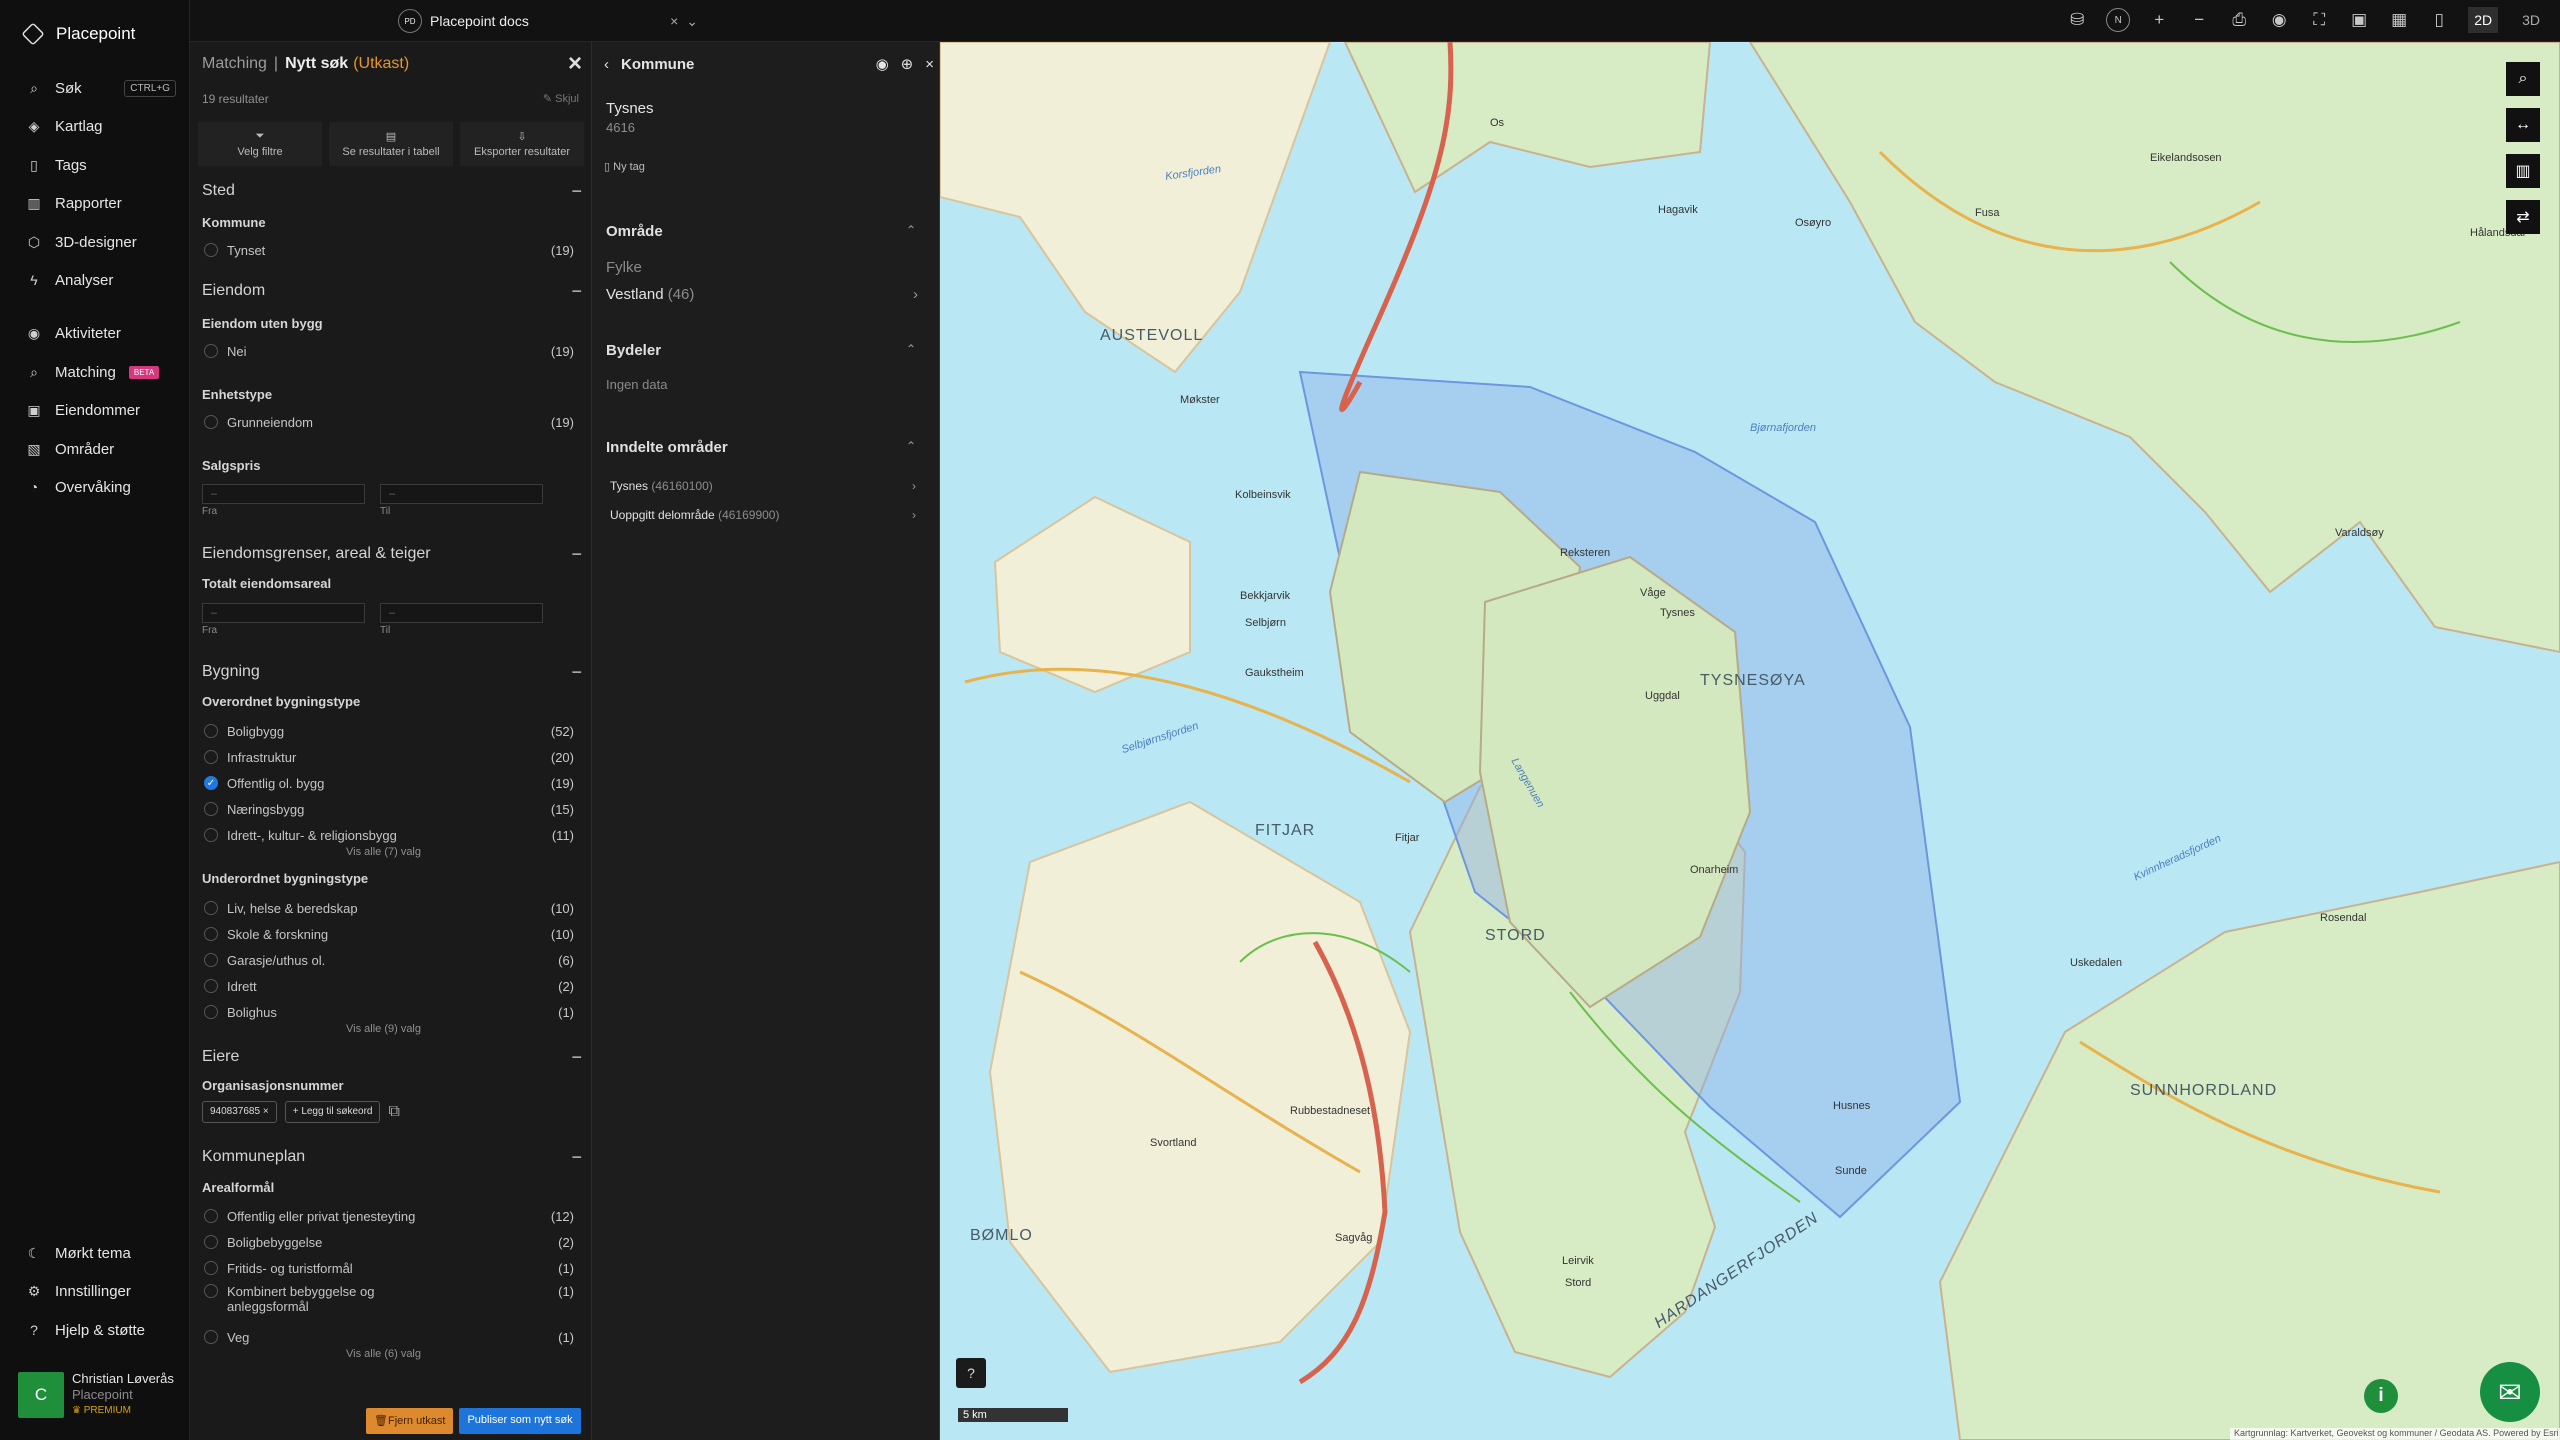 This screenshot has height=1440, width=2560. Describe the element at coordinates (410, 1421) in the screenshot. I see `remove-draft-button: 🗑Fjern utkast` at that location.